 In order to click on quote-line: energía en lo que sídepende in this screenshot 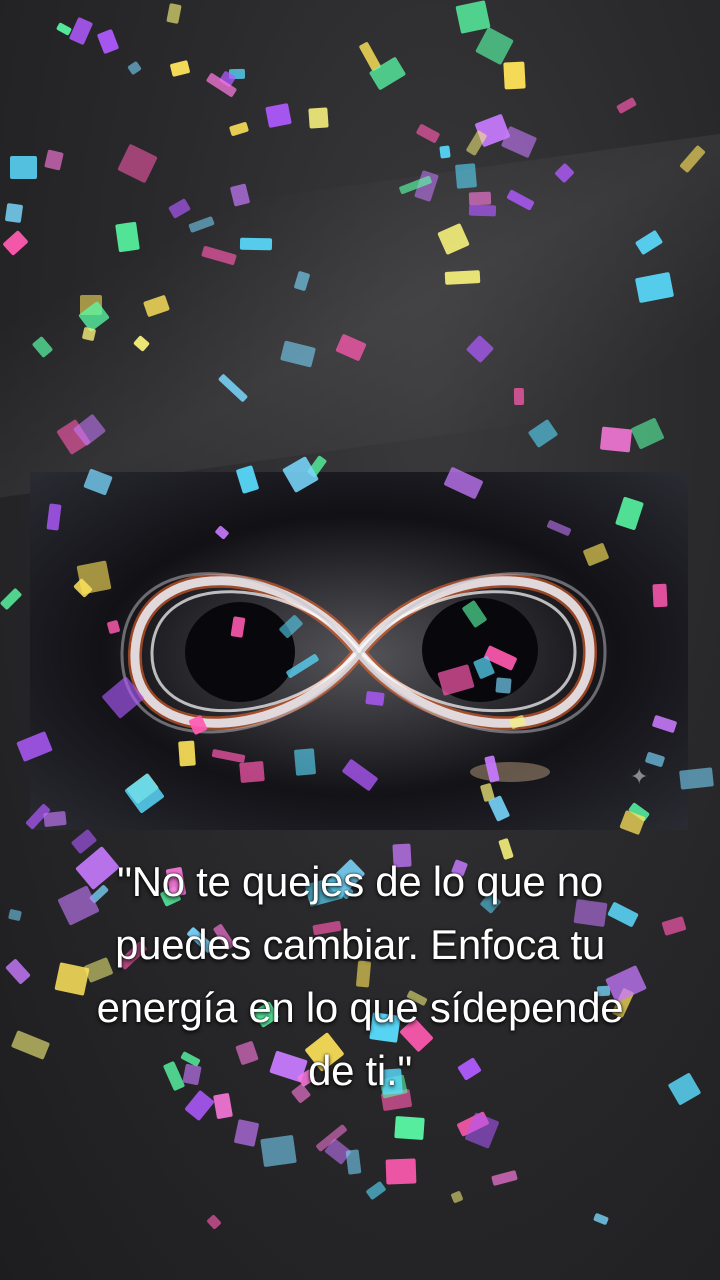, I will do `click(360, 1007)`.